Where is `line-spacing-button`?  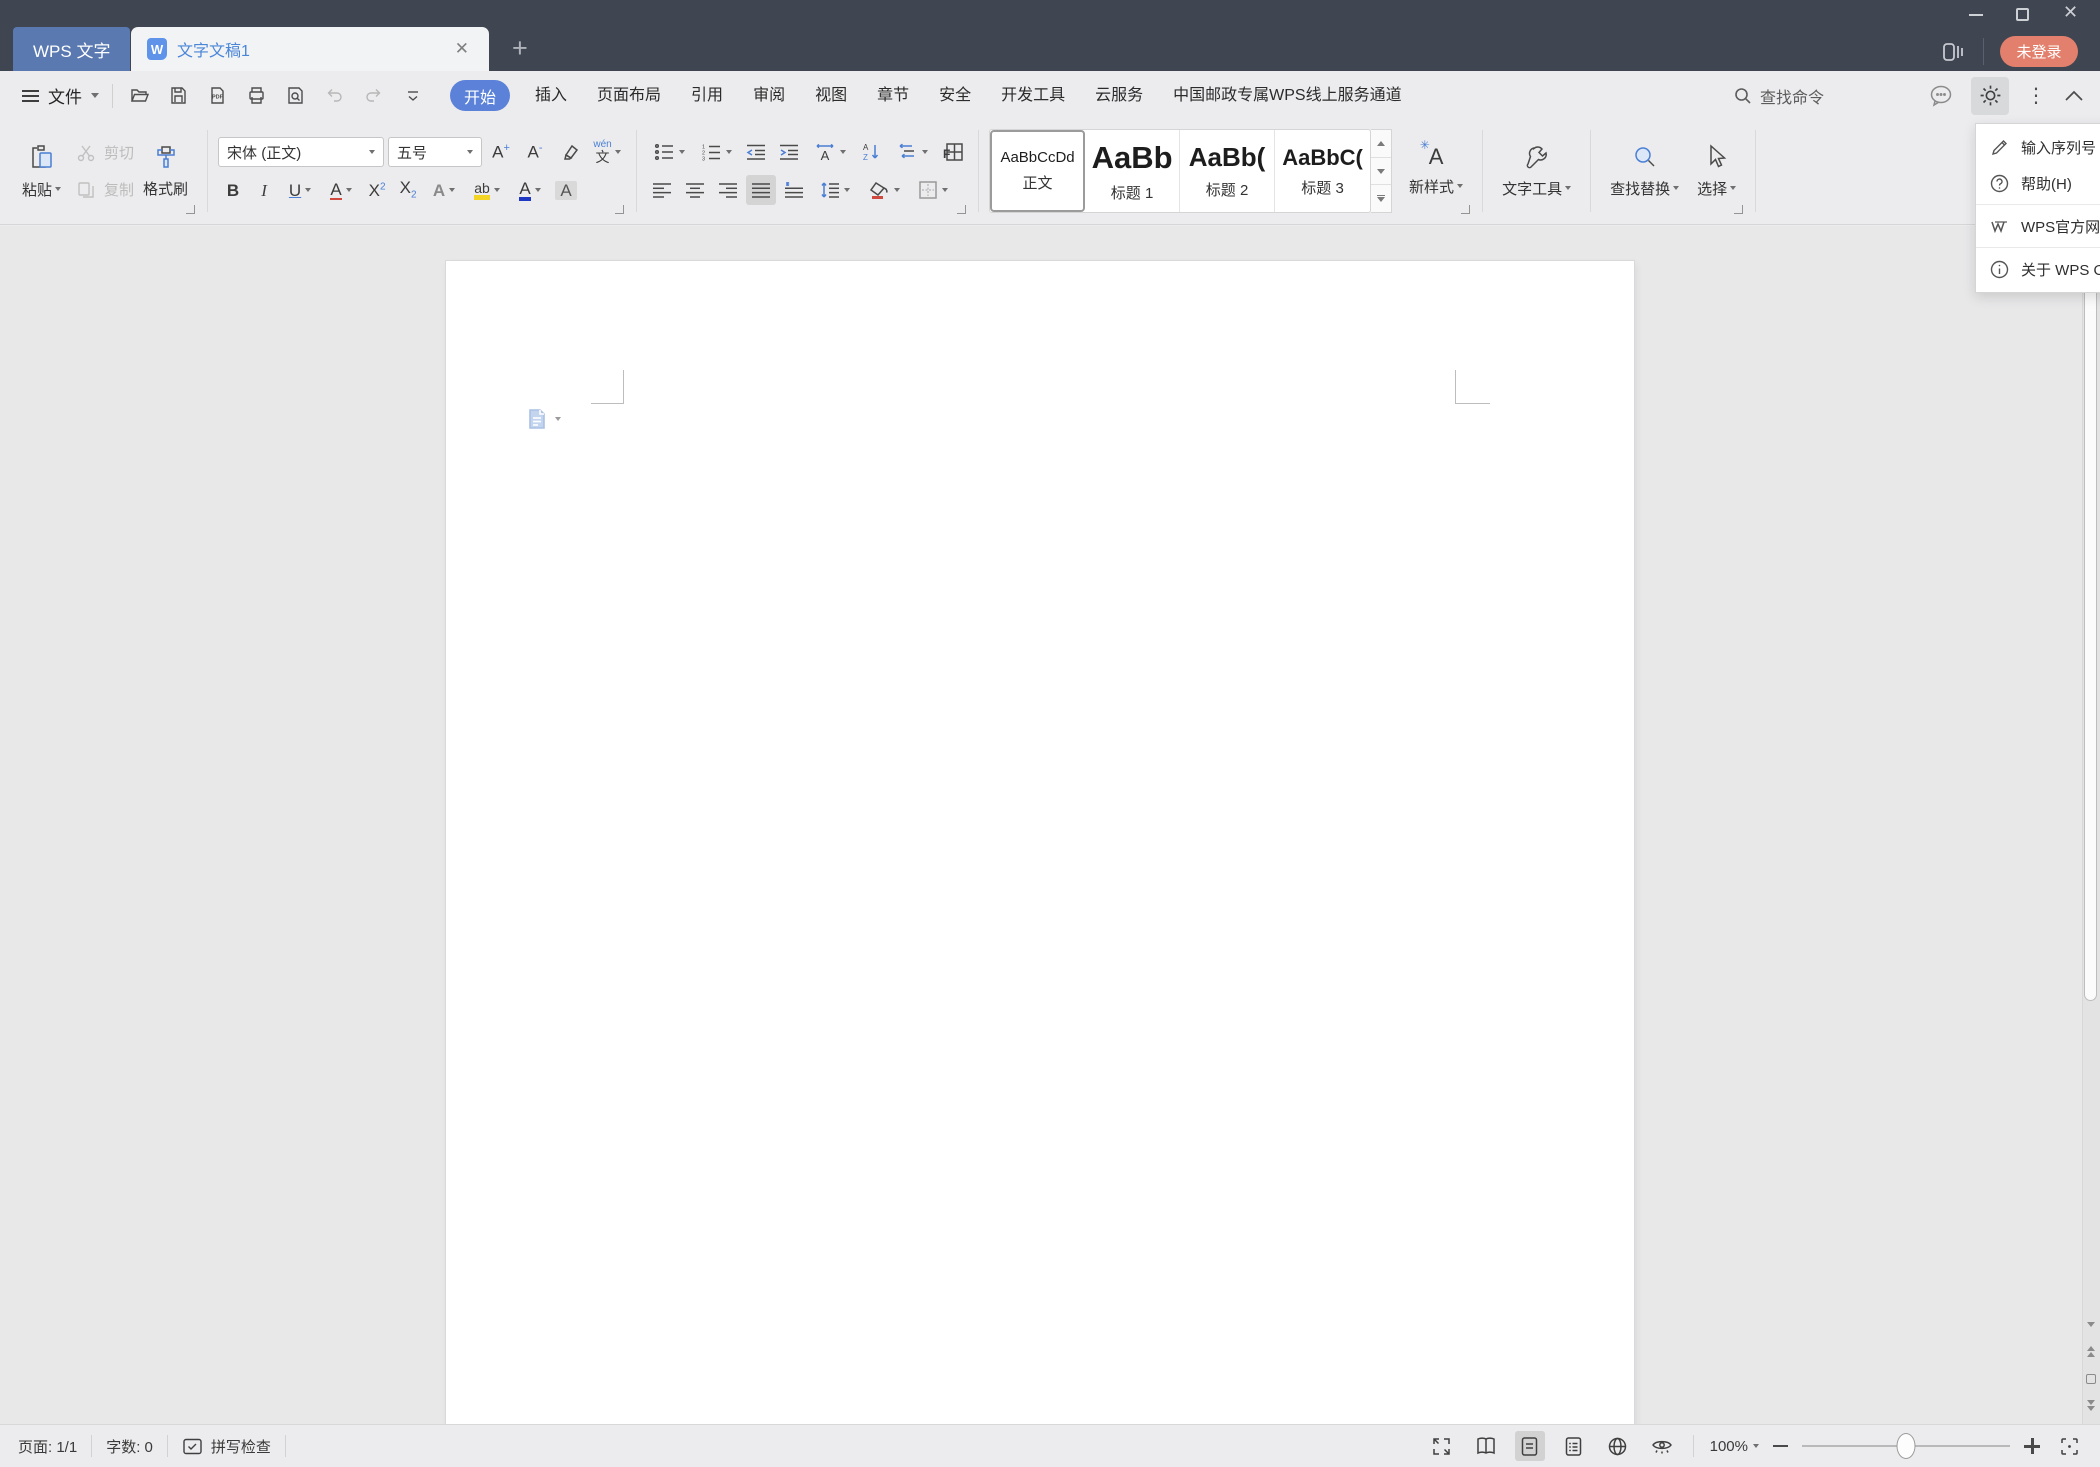 line-spacing-button is located at coordinates (835, 190).